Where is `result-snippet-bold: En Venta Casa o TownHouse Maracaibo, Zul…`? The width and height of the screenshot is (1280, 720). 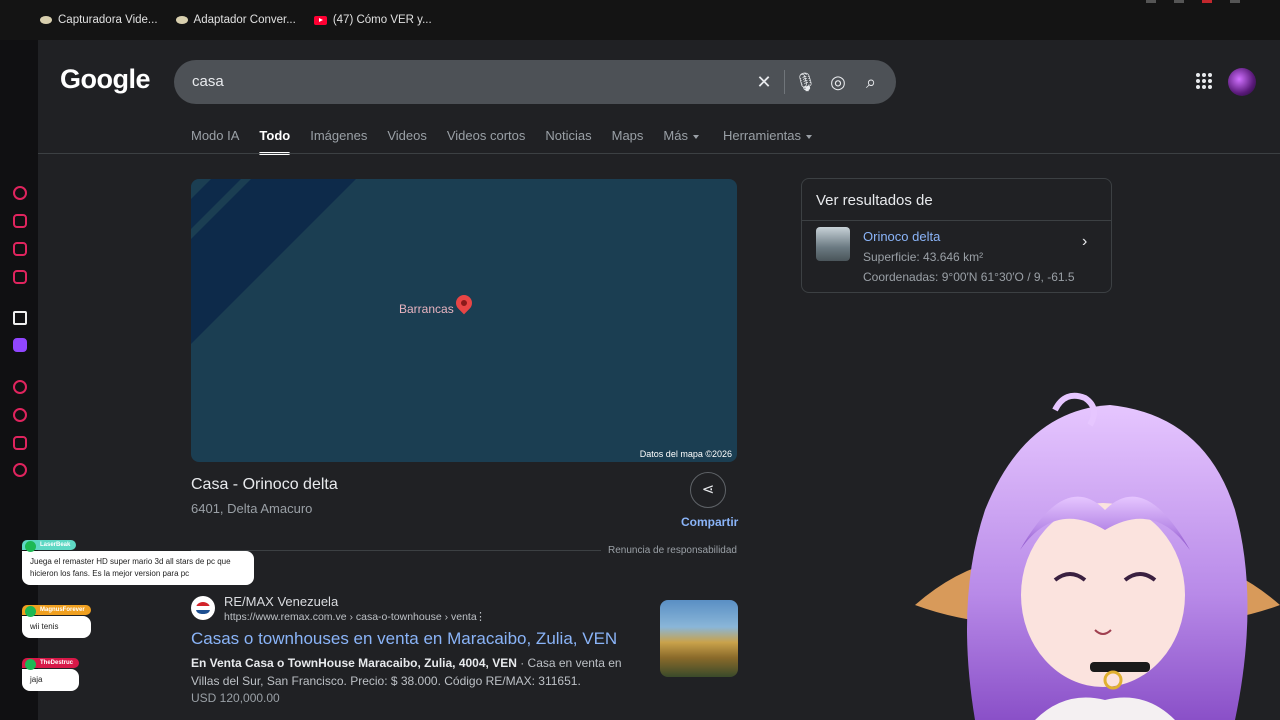
result-snippet-bold: En Venta Casa o TownHouse Maracaibo, Zul… is located at coordinates (354, 663).